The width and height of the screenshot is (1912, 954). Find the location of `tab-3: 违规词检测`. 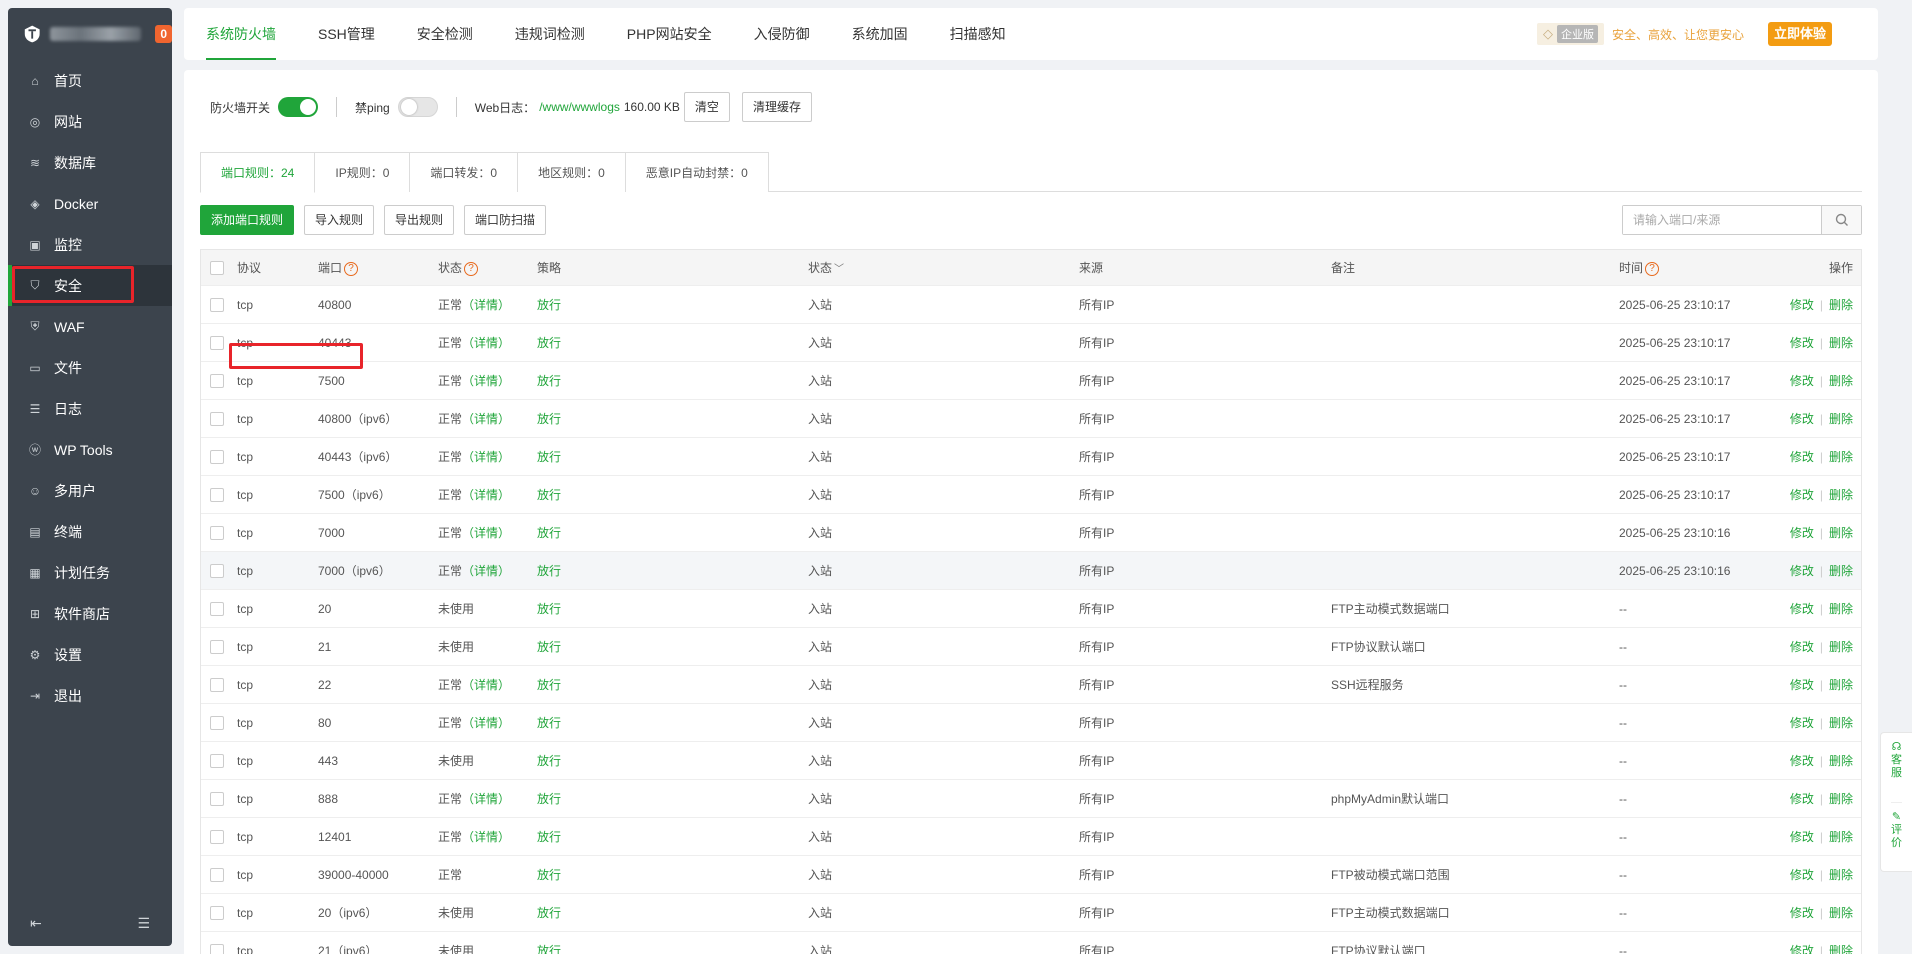

tab-3: 违规词检测 is located at coordinates (550, 34).